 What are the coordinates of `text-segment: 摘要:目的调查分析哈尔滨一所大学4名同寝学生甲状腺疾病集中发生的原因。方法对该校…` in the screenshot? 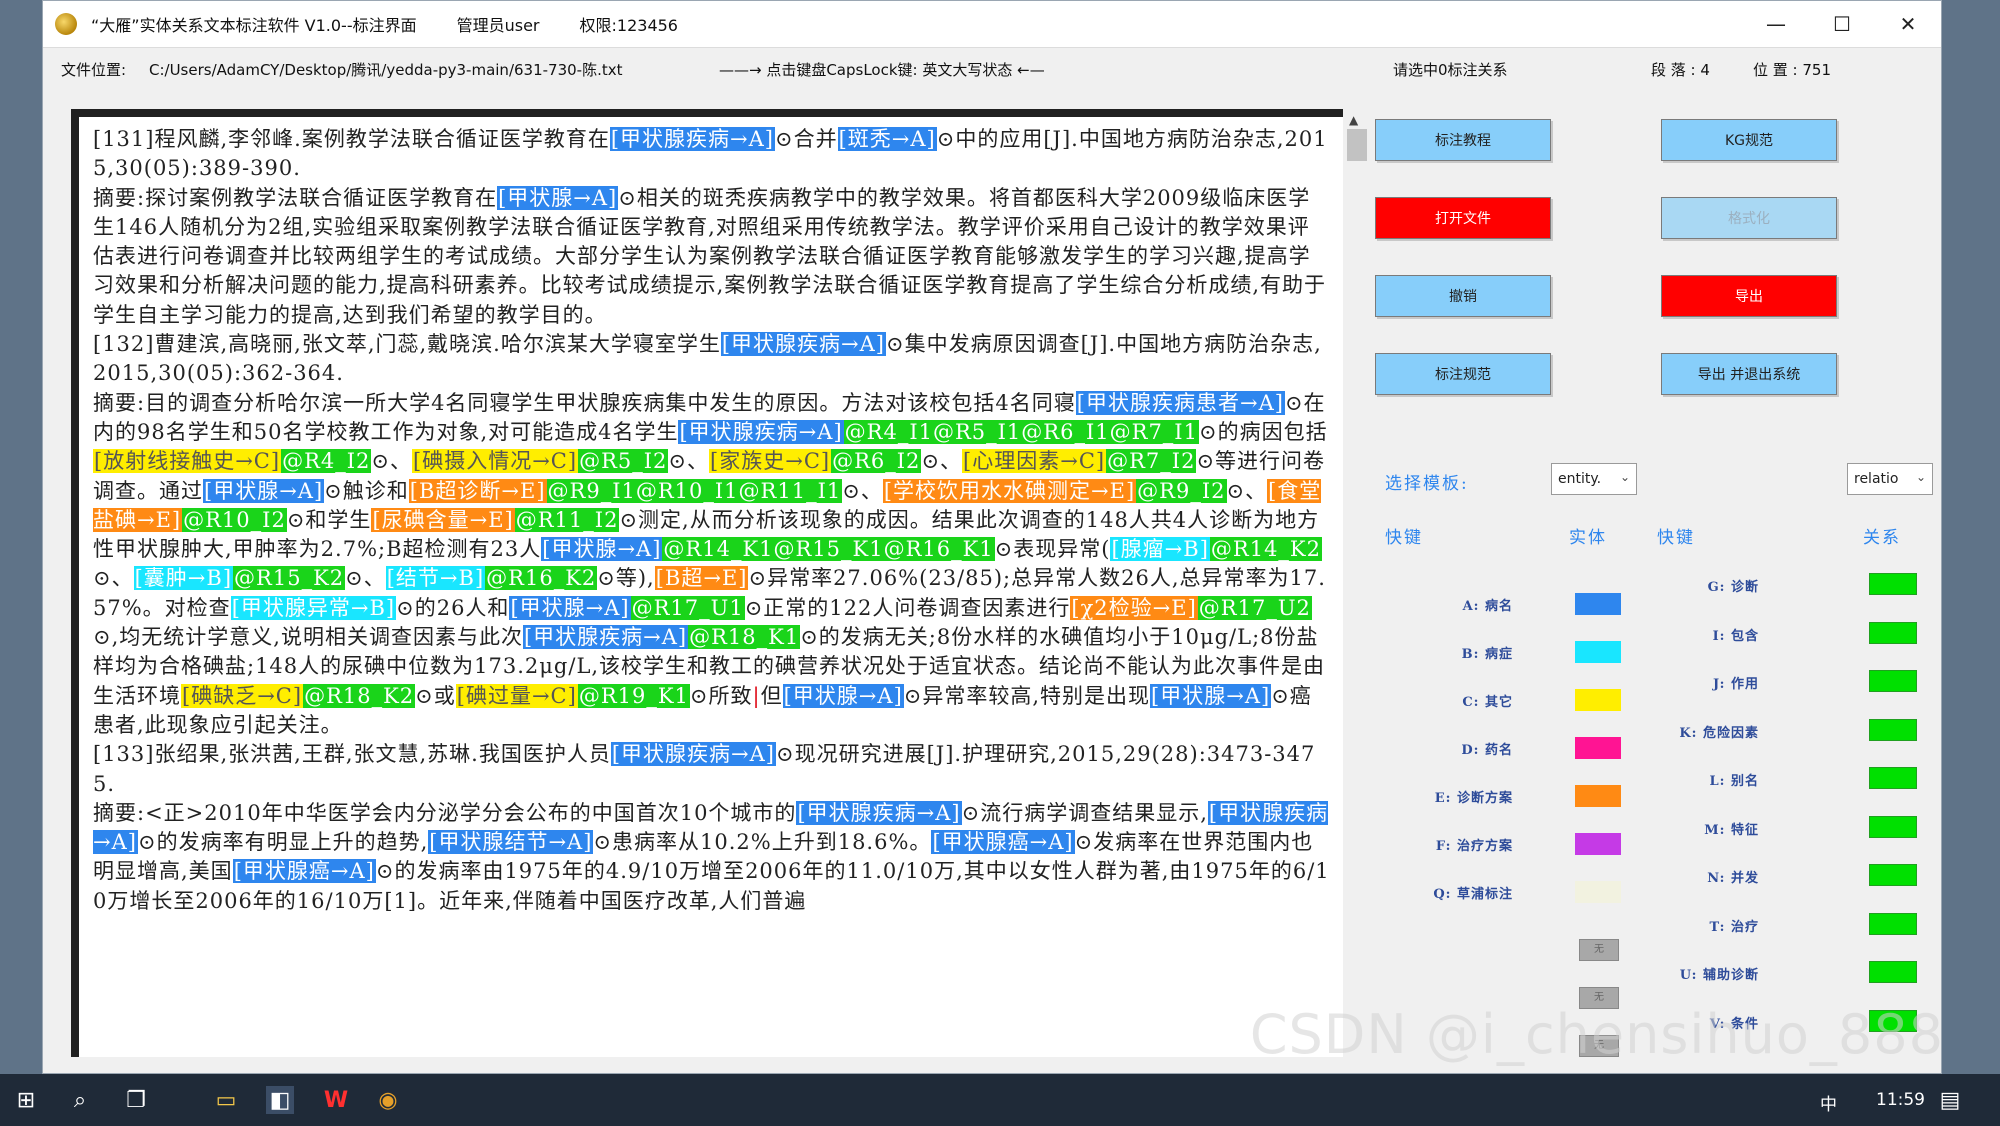 It's located at (584, 403).